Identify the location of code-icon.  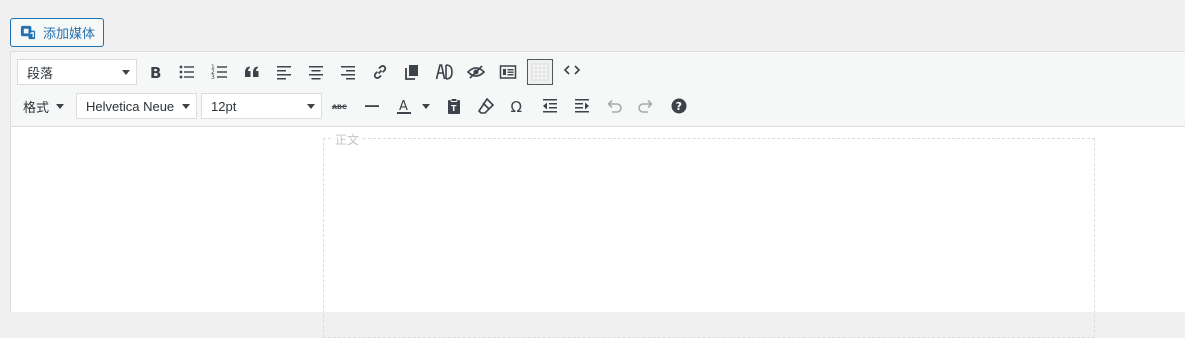
(572, 70).